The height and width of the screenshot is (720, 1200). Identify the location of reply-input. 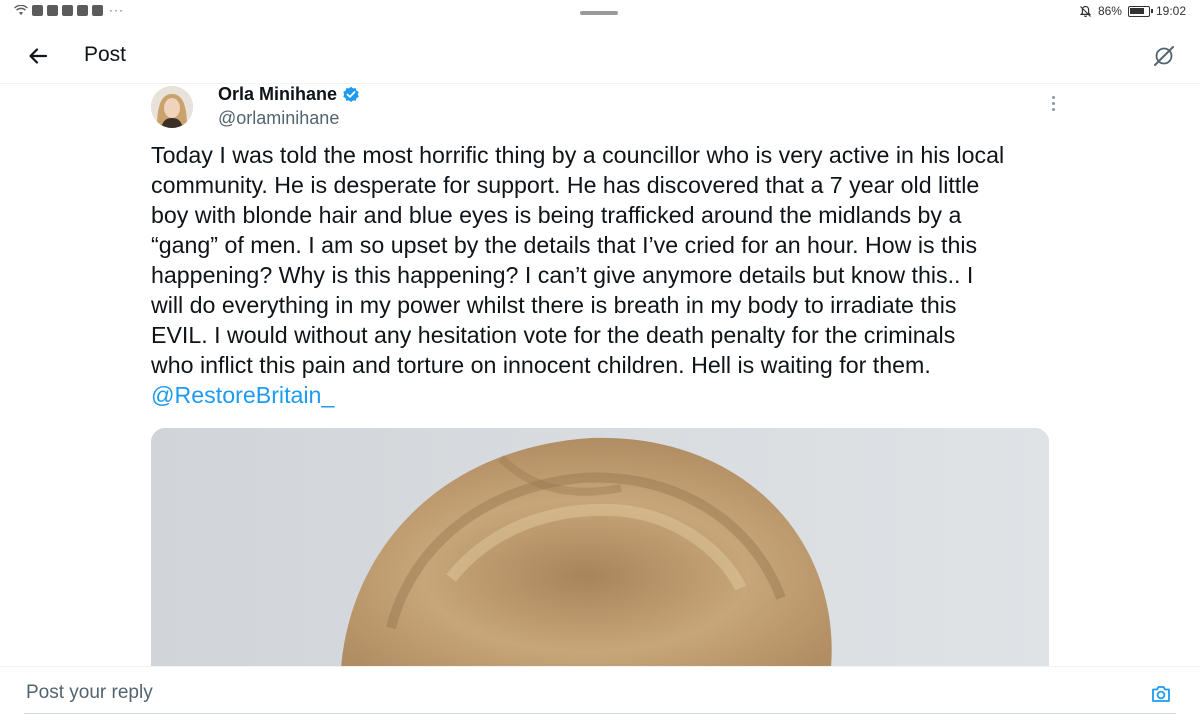
(576, 693).